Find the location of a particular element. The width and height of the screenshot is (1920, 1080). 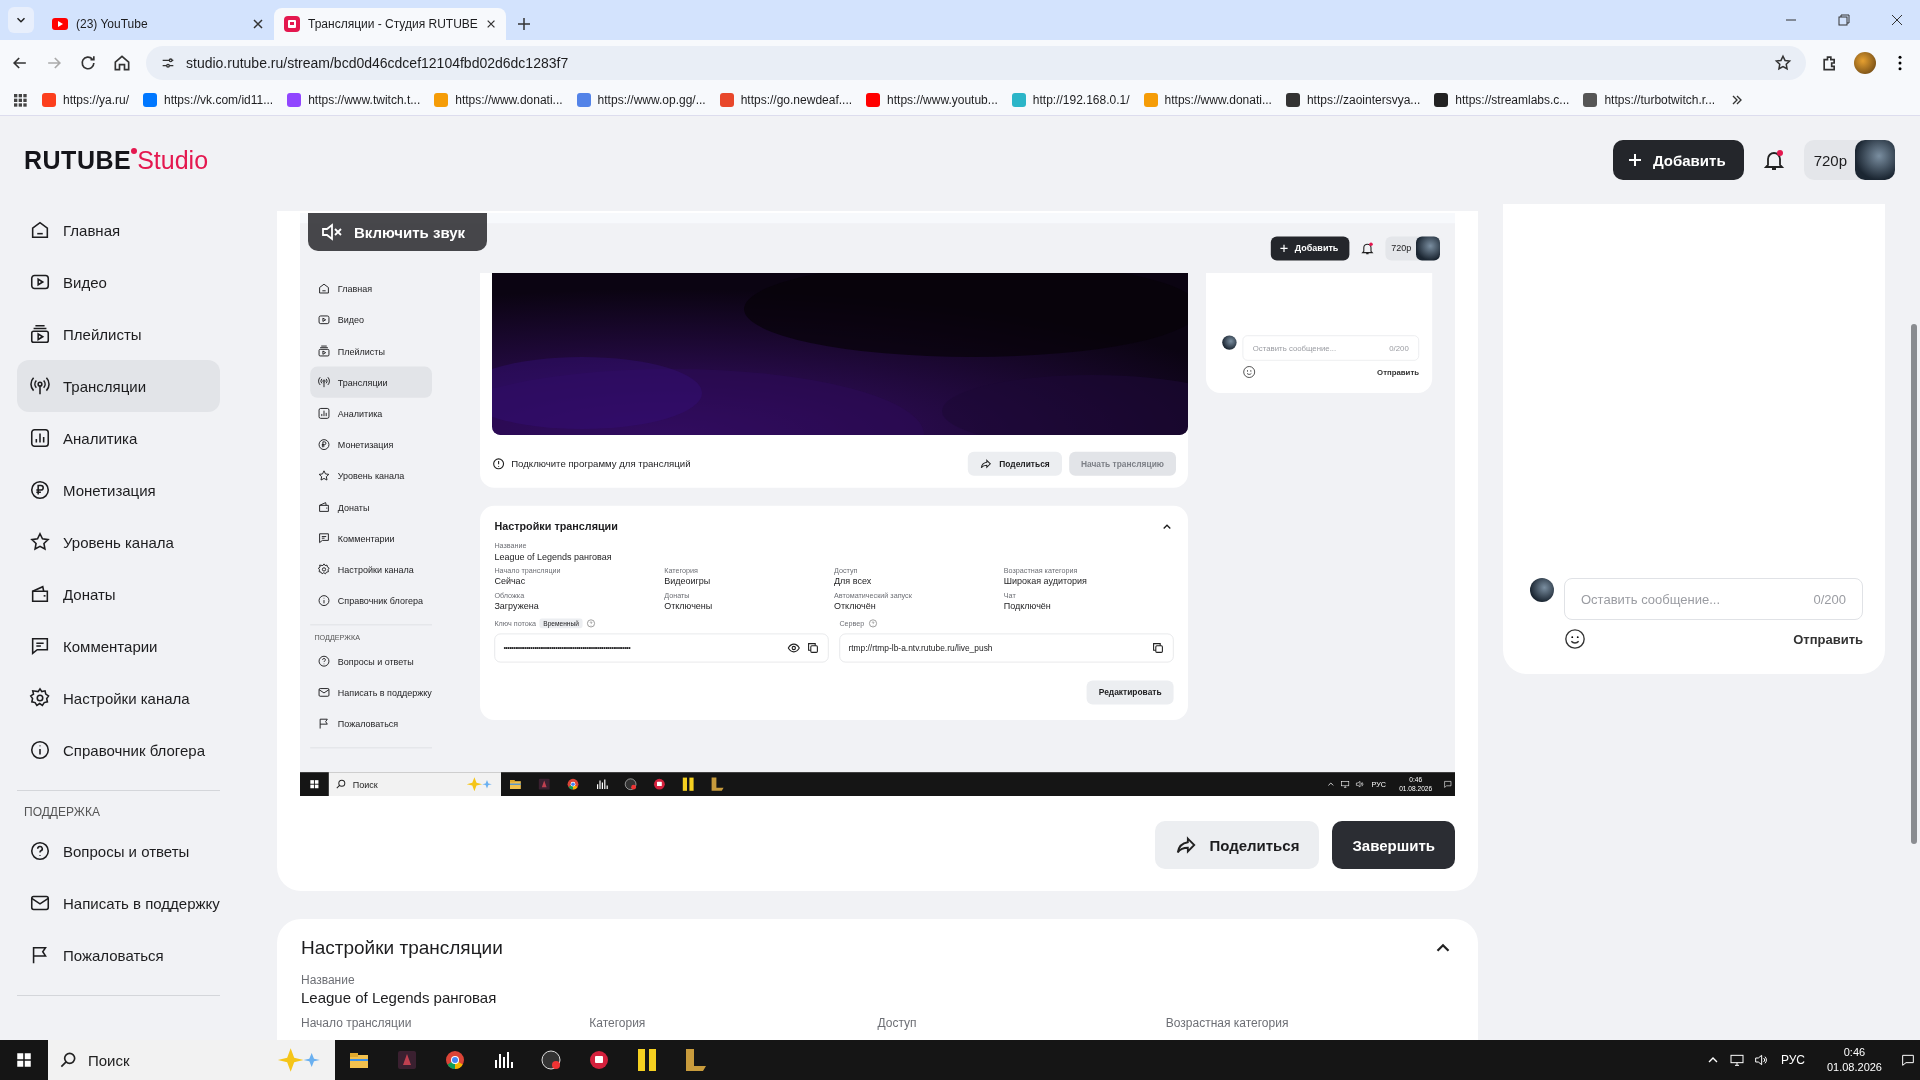

clock-time: 0:46 is located at coordinates (1854, 1052).